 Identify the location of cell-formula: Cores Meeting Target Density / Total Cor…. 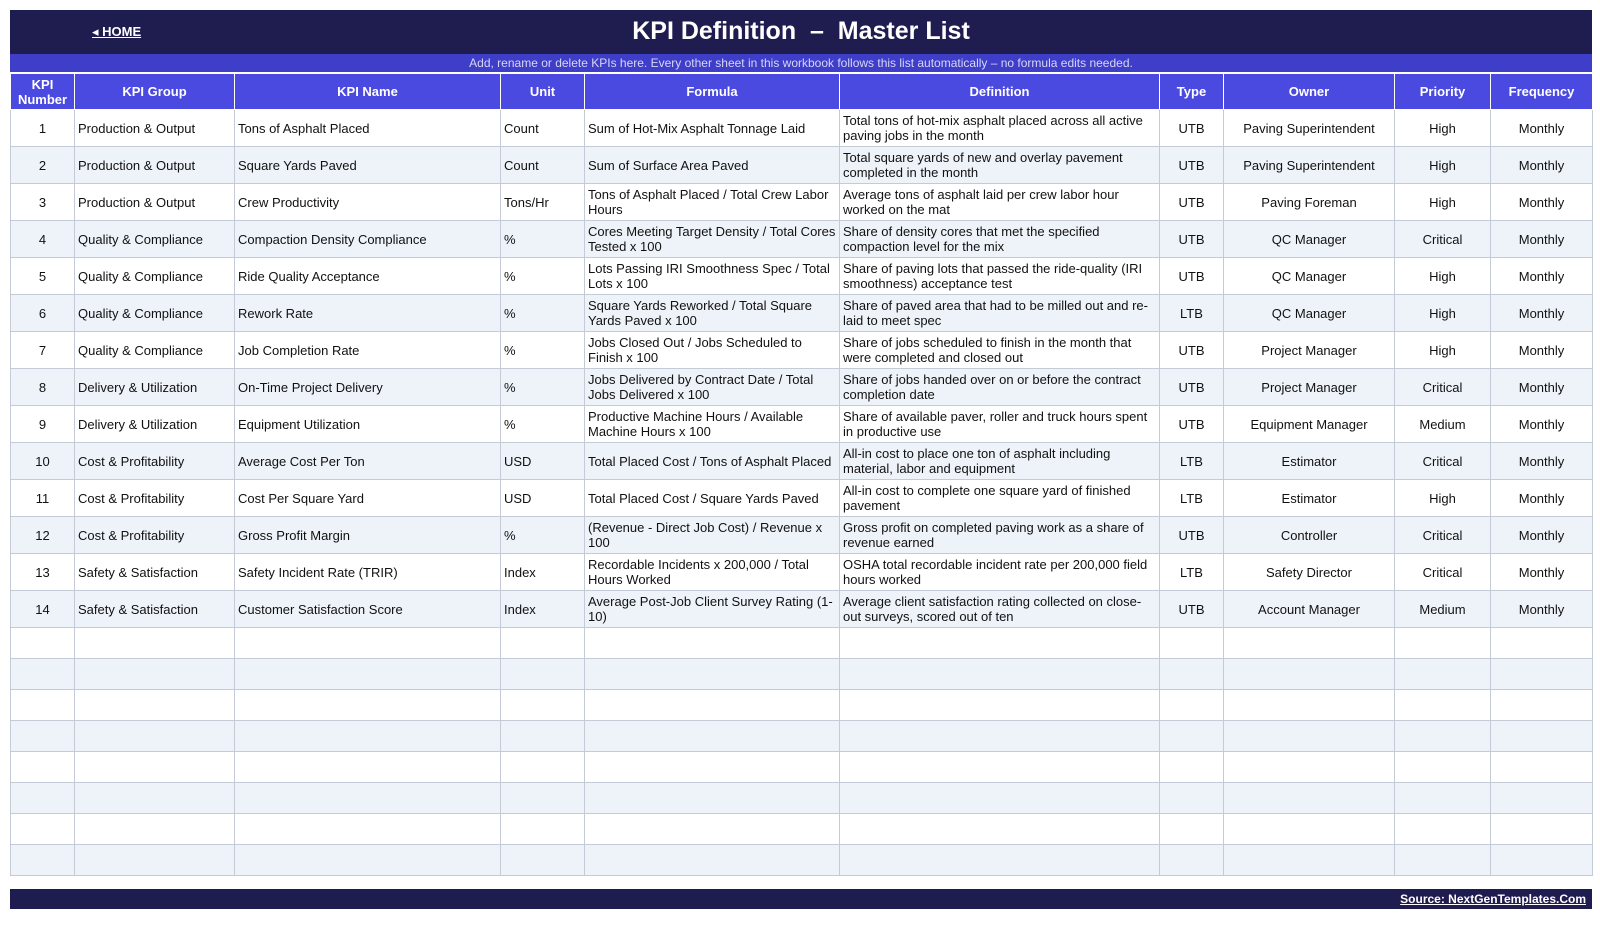
(712, 239).